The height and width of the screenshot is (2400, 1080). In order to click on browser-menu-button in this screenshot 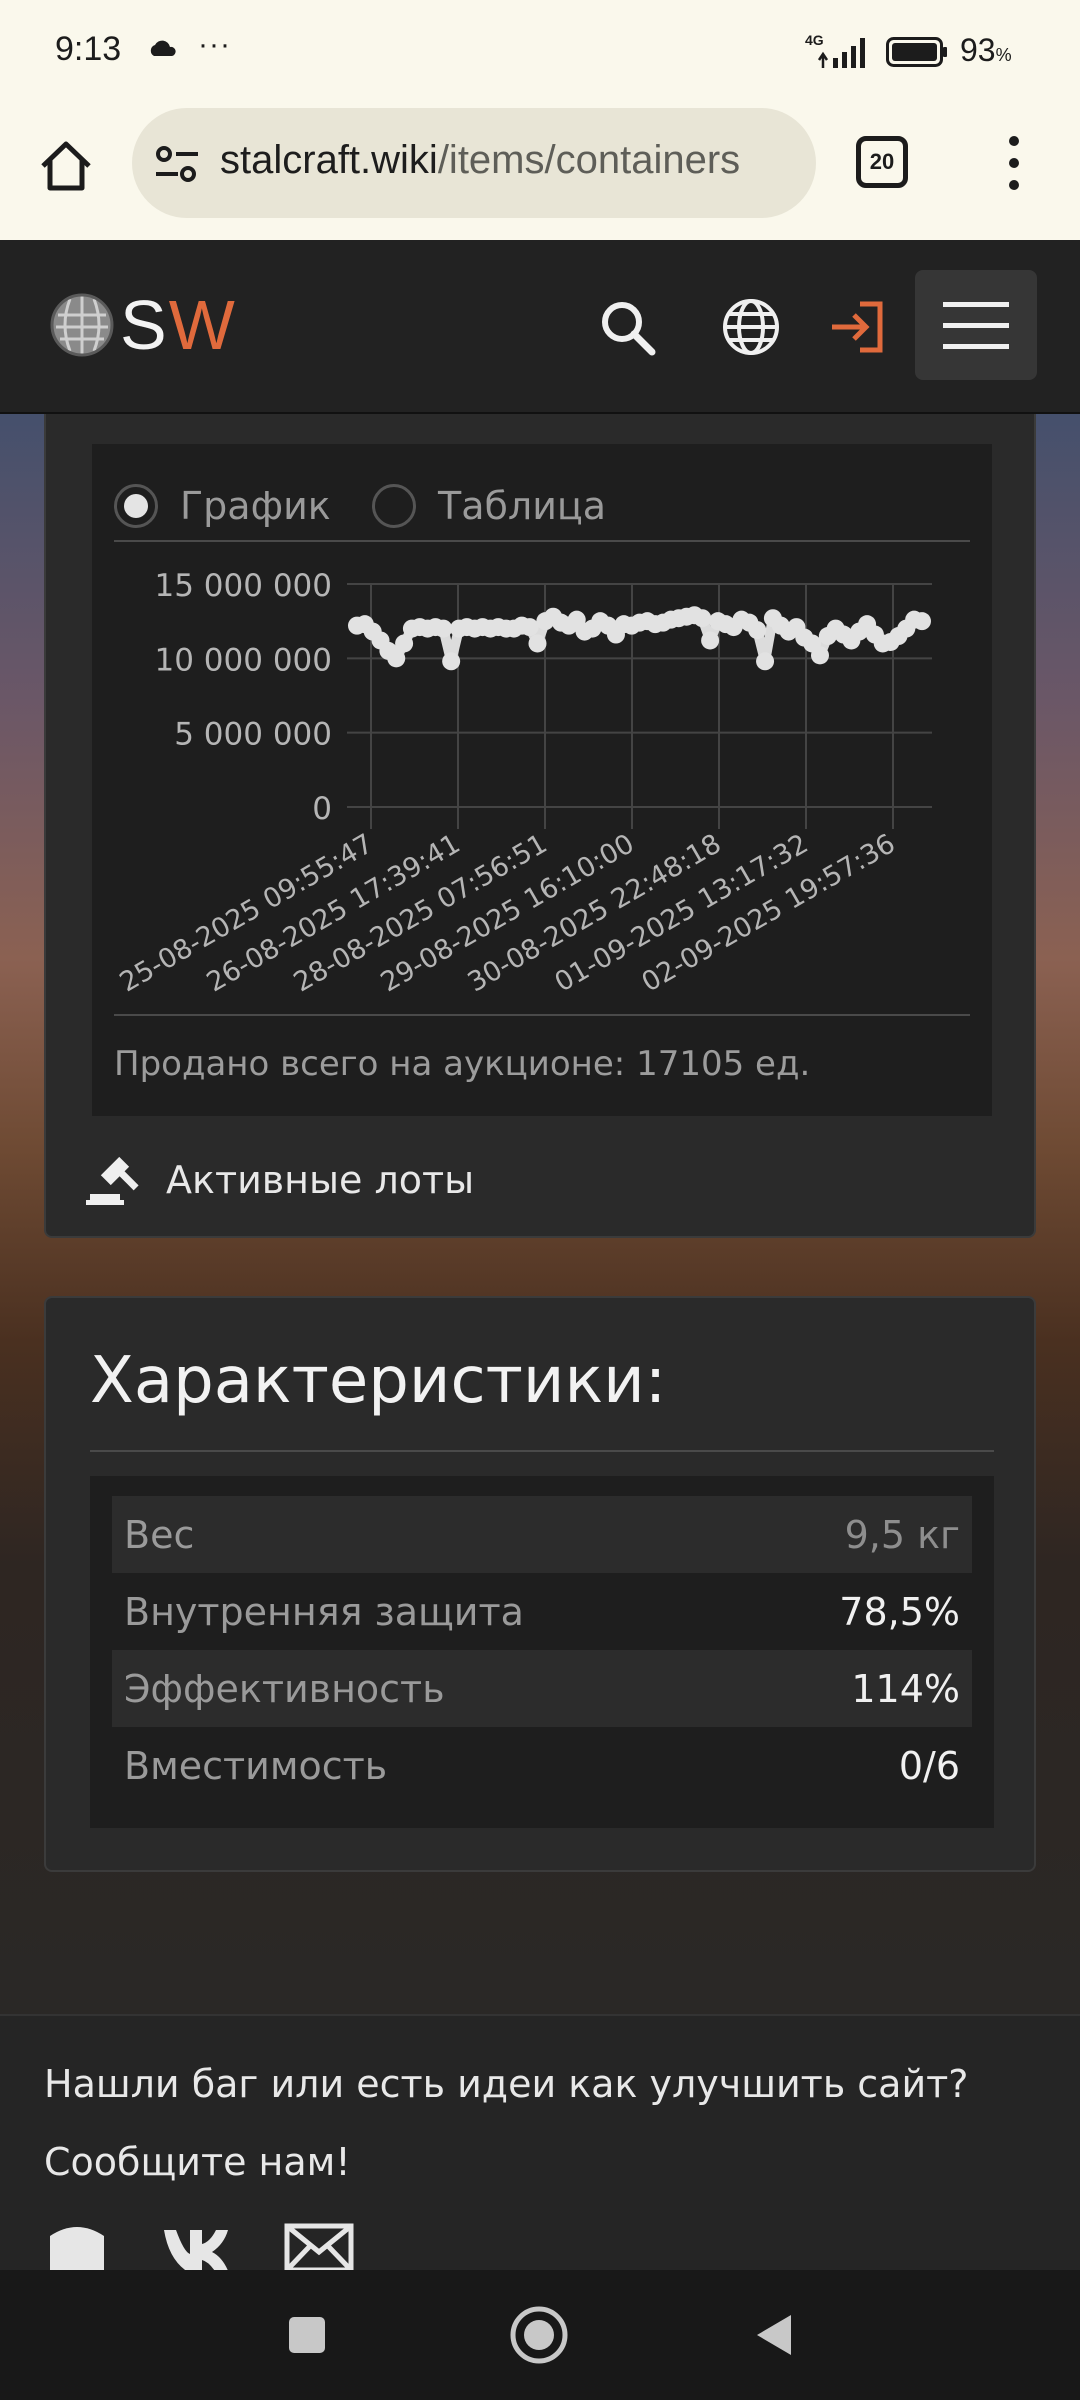, I will do `click(1014, 163)`.